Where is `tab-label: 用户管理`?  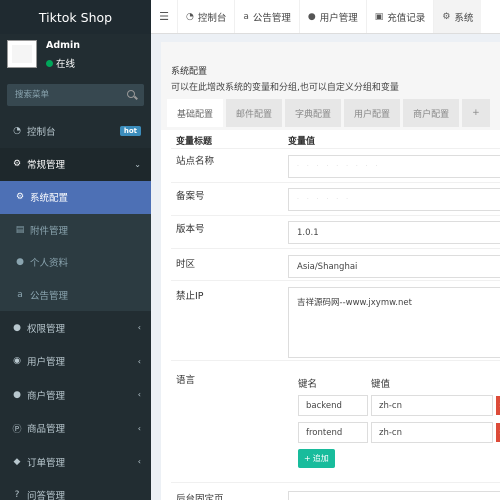 tab-label: 用户管理 is located at coordinates (338, 18).